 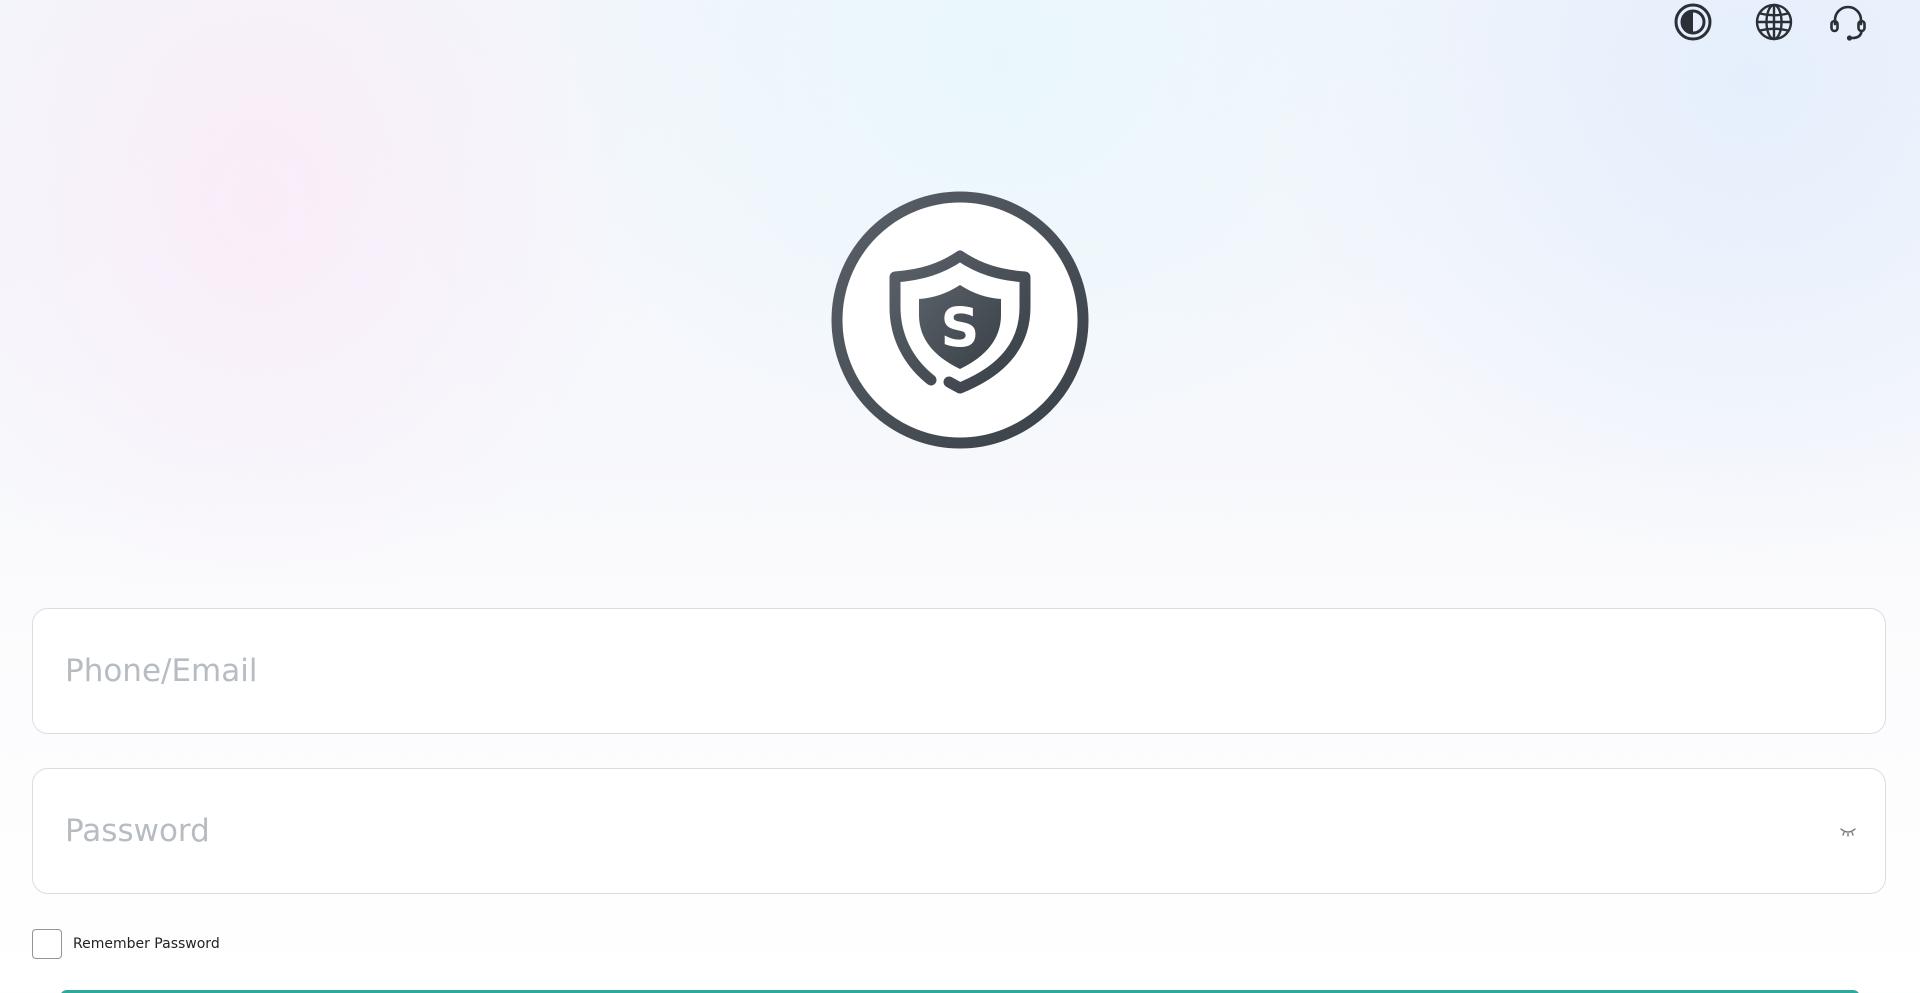 I want to click on contrast-icon, so click(x=1693, y=22).